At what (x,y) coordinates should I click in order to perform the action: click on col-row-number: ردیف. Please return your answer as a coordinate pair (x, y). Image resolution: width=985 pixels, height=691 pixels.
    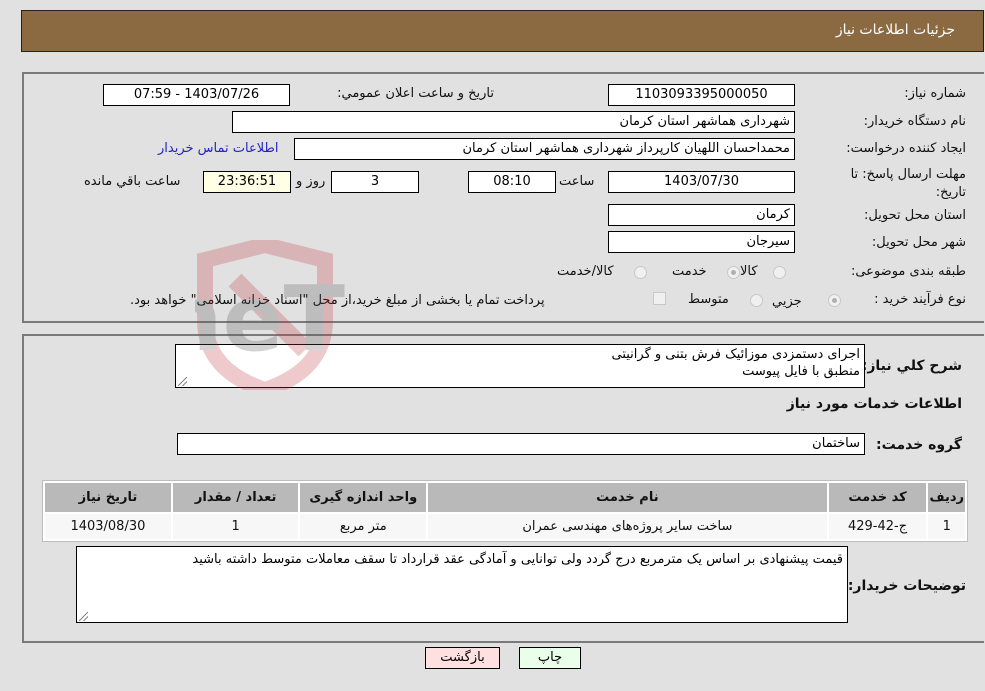
    Looking at the image, I should click on (946, 497).